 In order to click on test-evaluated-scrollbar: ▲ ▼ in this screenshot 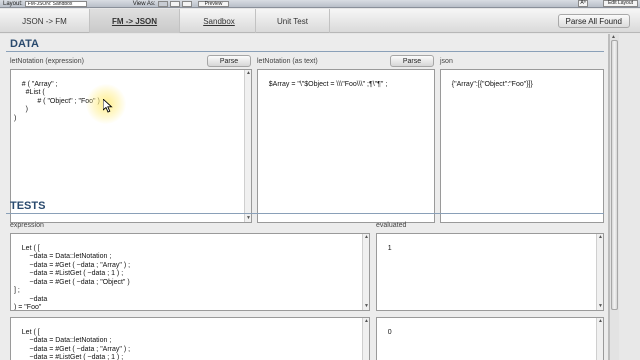, I will do `click(599, 272)`.